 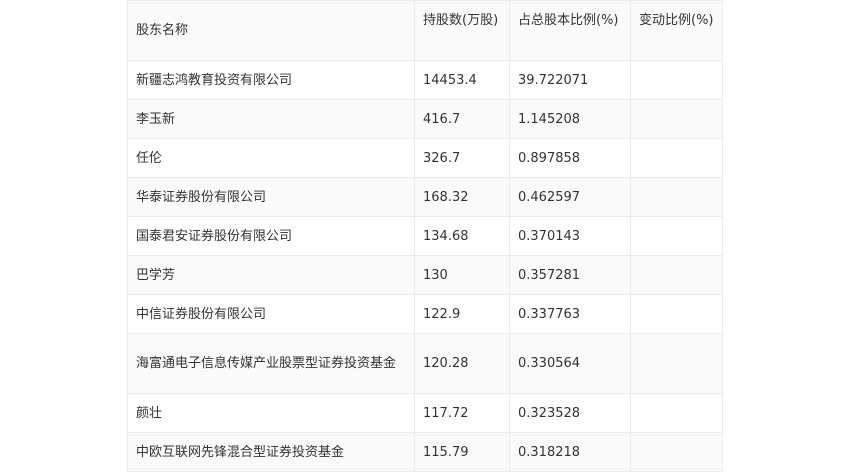 What do you see at coordinates (271, 275) in the screenshot?
I see `holder-name-cell: 巴学芳` at bounding box center [271, 275].